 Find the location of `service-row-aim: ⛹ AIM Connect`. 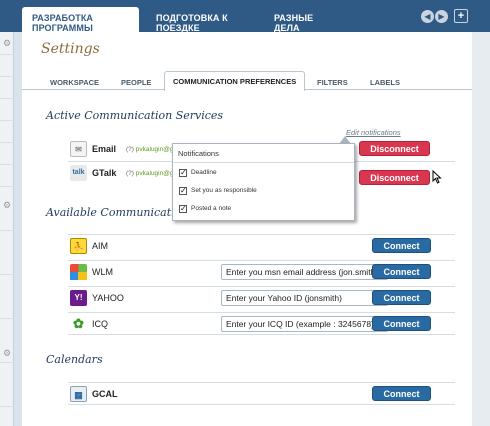

service-row-aim: ⛹ AIM Connect is located at coordinates (261, 245).